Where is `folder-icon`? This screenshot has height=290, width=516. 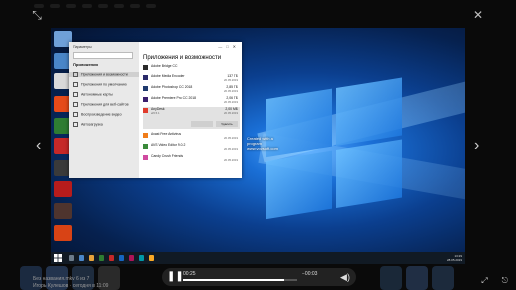
folder-icon is located at coordinates (91, 258).